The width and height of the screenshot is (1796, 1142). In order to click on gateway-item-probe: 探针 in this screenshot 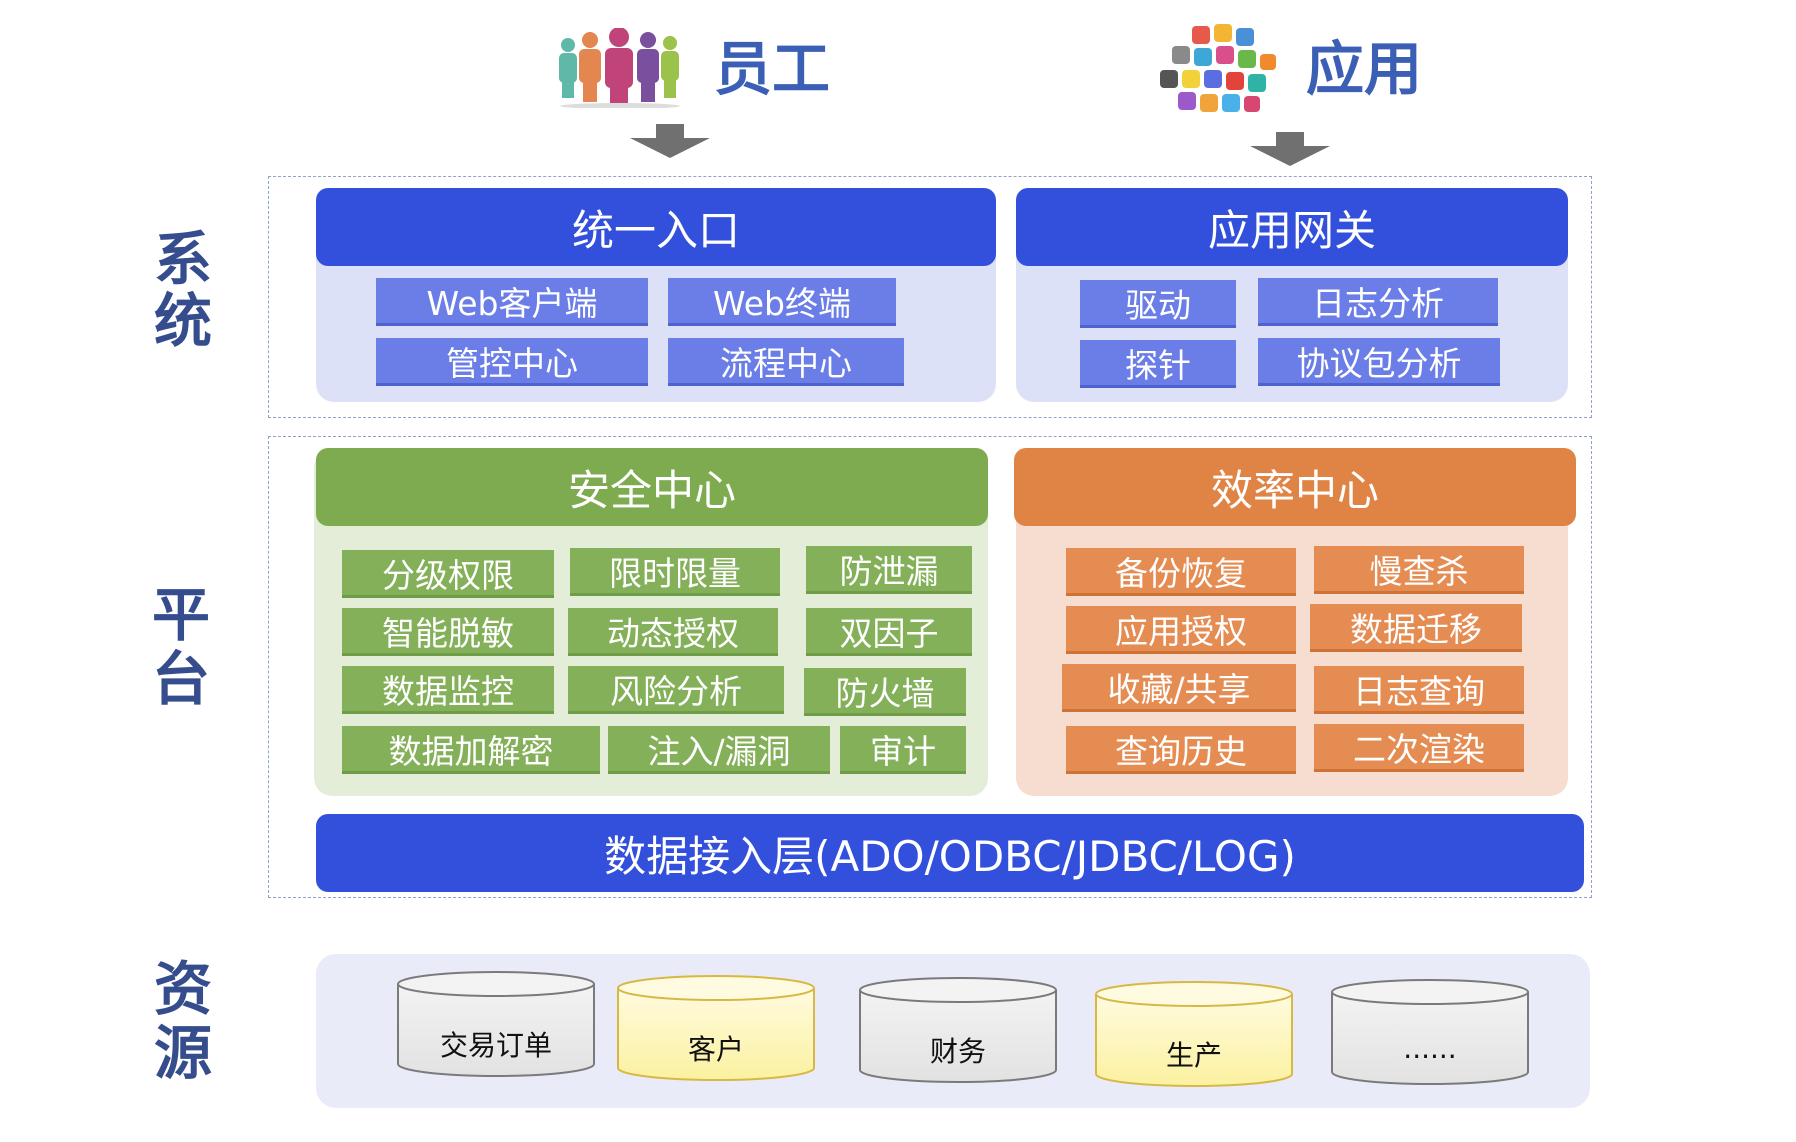, I will do `click(1158, 364)`.